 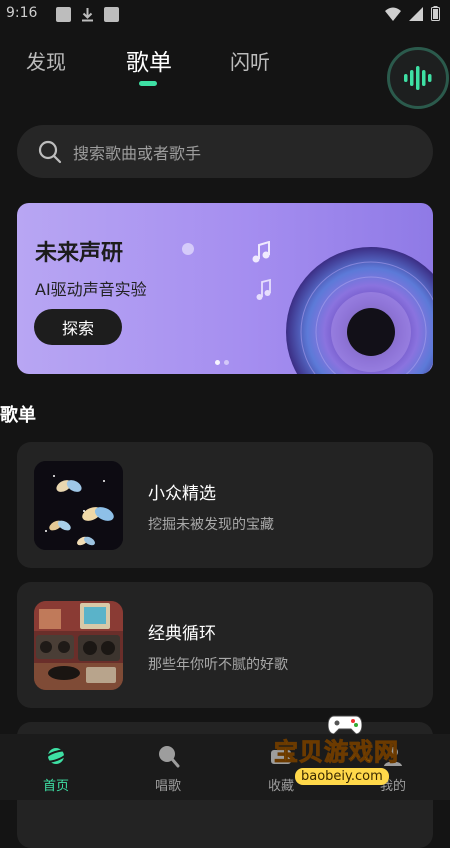 I want to click on nav-sing: 唱歌, so click(x=168, y=767).